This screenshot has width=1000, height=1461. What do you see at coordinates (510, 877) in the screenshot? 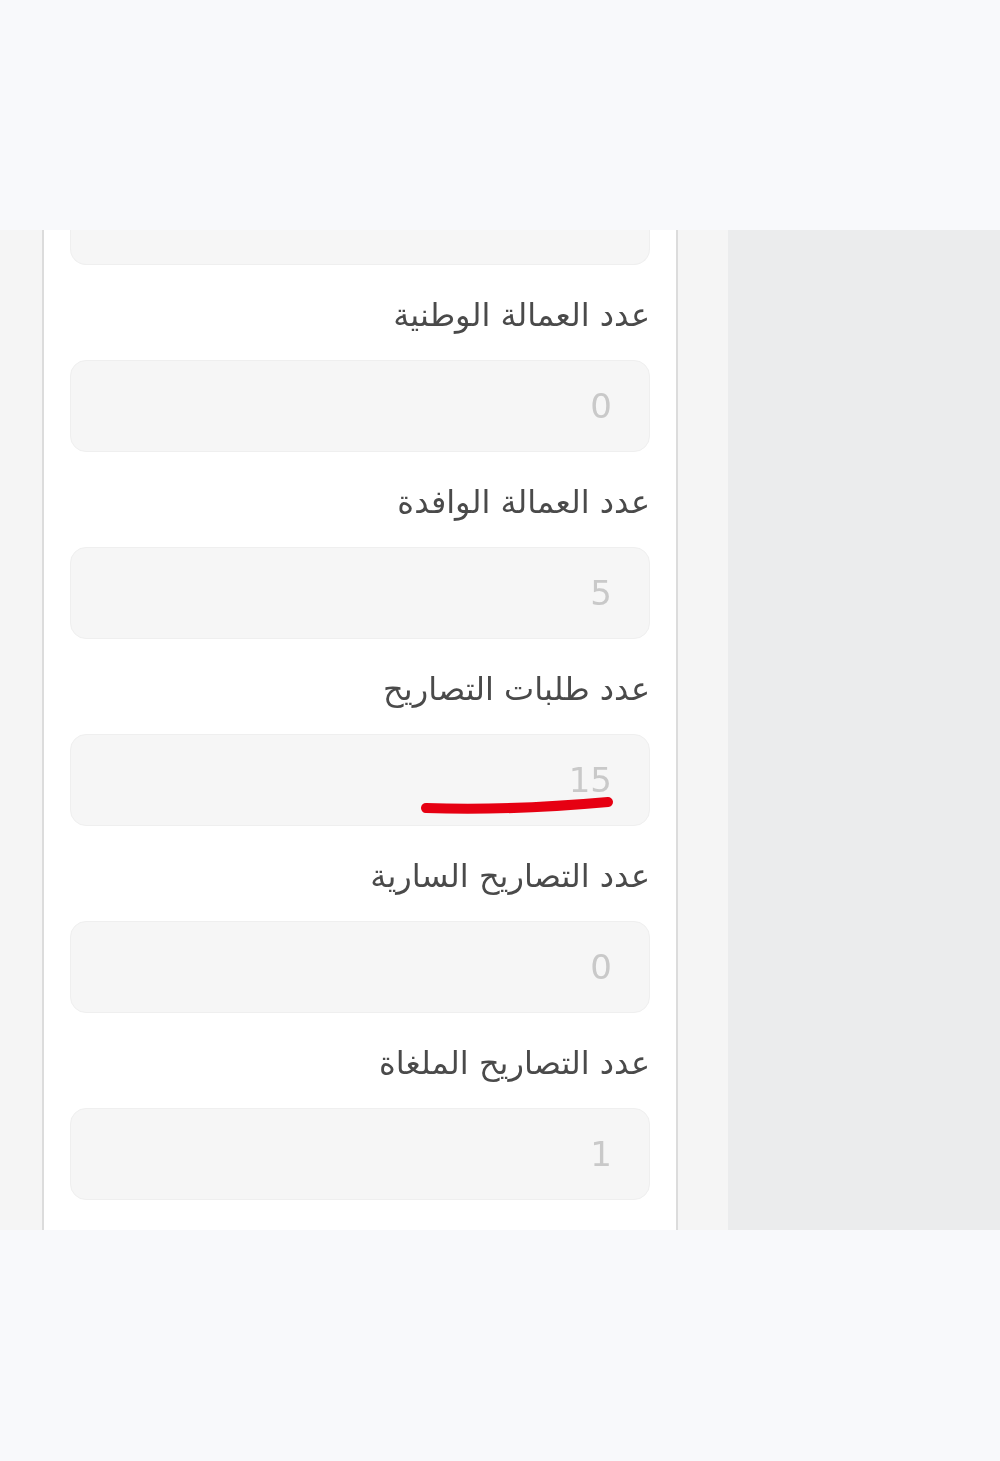
I see `field-label: عدد التصاريح السارية` at bounding box center [510, 877].